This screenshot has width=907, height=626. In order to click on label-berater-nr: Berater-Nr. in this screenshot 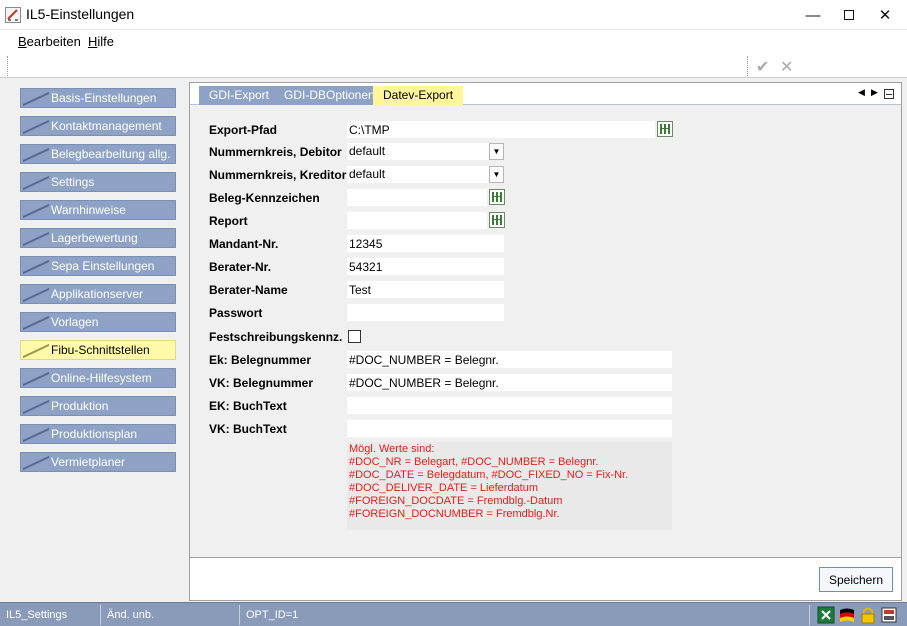, I will do `click(240, 267)`.